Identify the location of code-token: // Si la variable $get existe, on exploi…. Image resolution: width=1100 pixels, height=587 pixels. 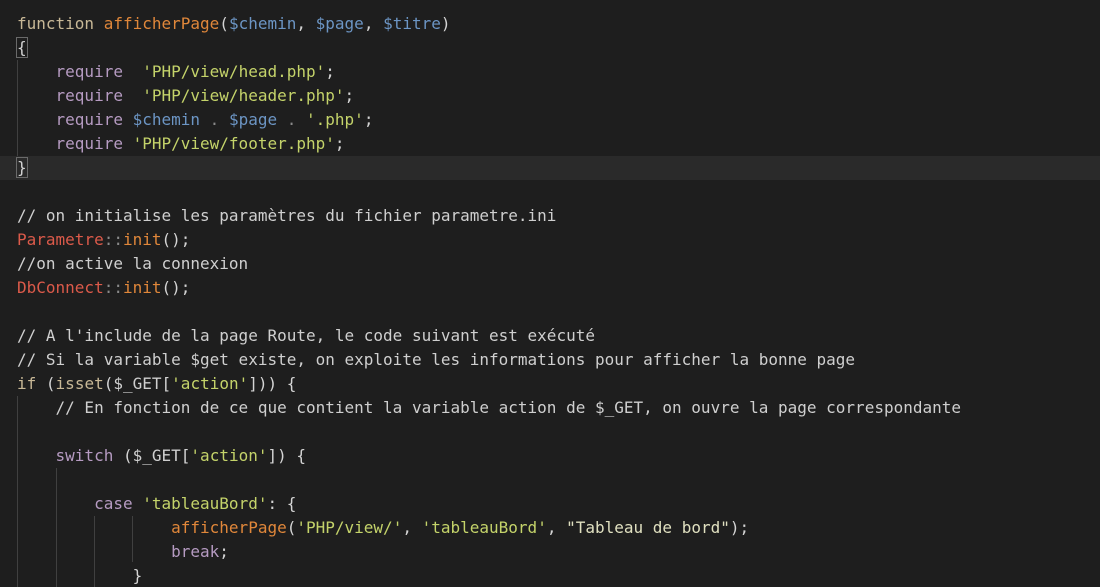
(436, 359).